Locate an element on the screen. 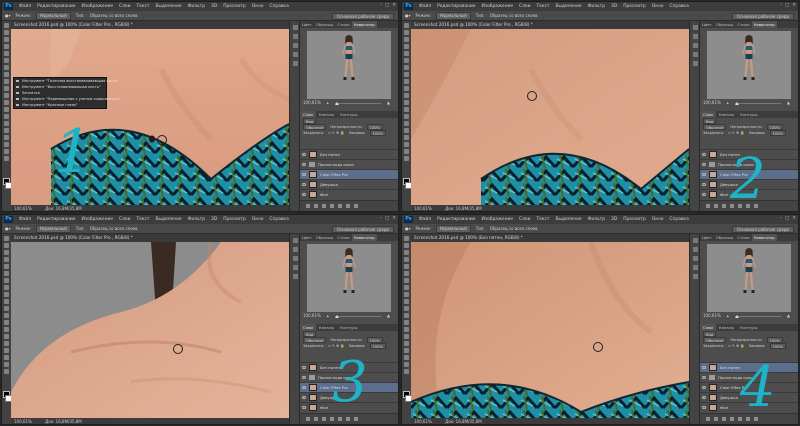  move-tool-icon is located at coordinates (6, 238).